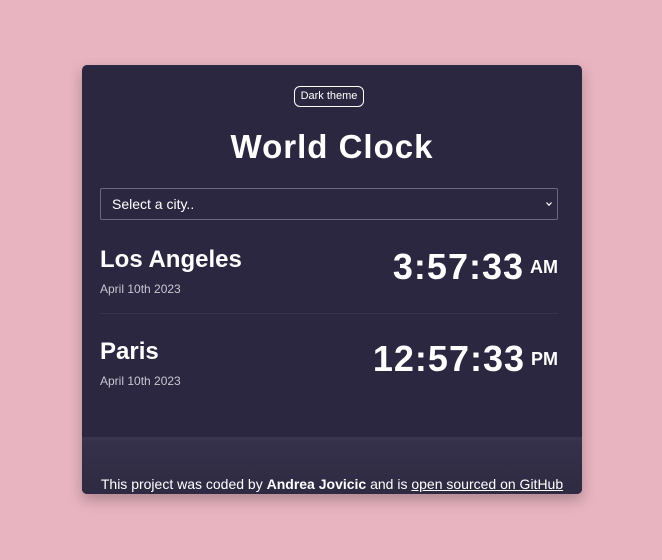 Image resolution: width=662 pixels, height=560 pixels. What do you see at coordinates (549, 204) in the screenshot?
I see `chevron-down-icon` at bounding box center [549, 204].